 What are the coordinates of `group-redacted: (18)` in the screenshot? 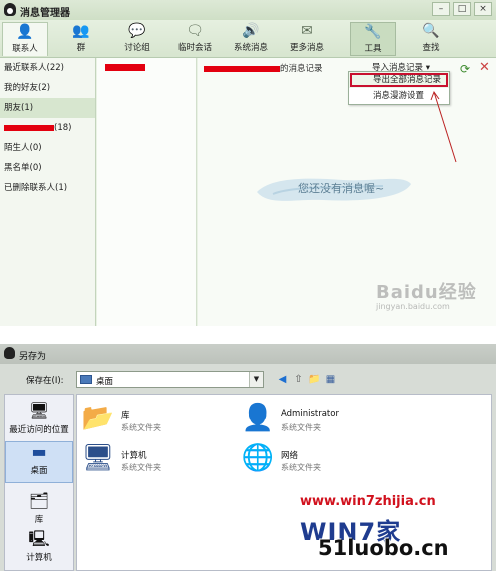 It's located at (47, 128).